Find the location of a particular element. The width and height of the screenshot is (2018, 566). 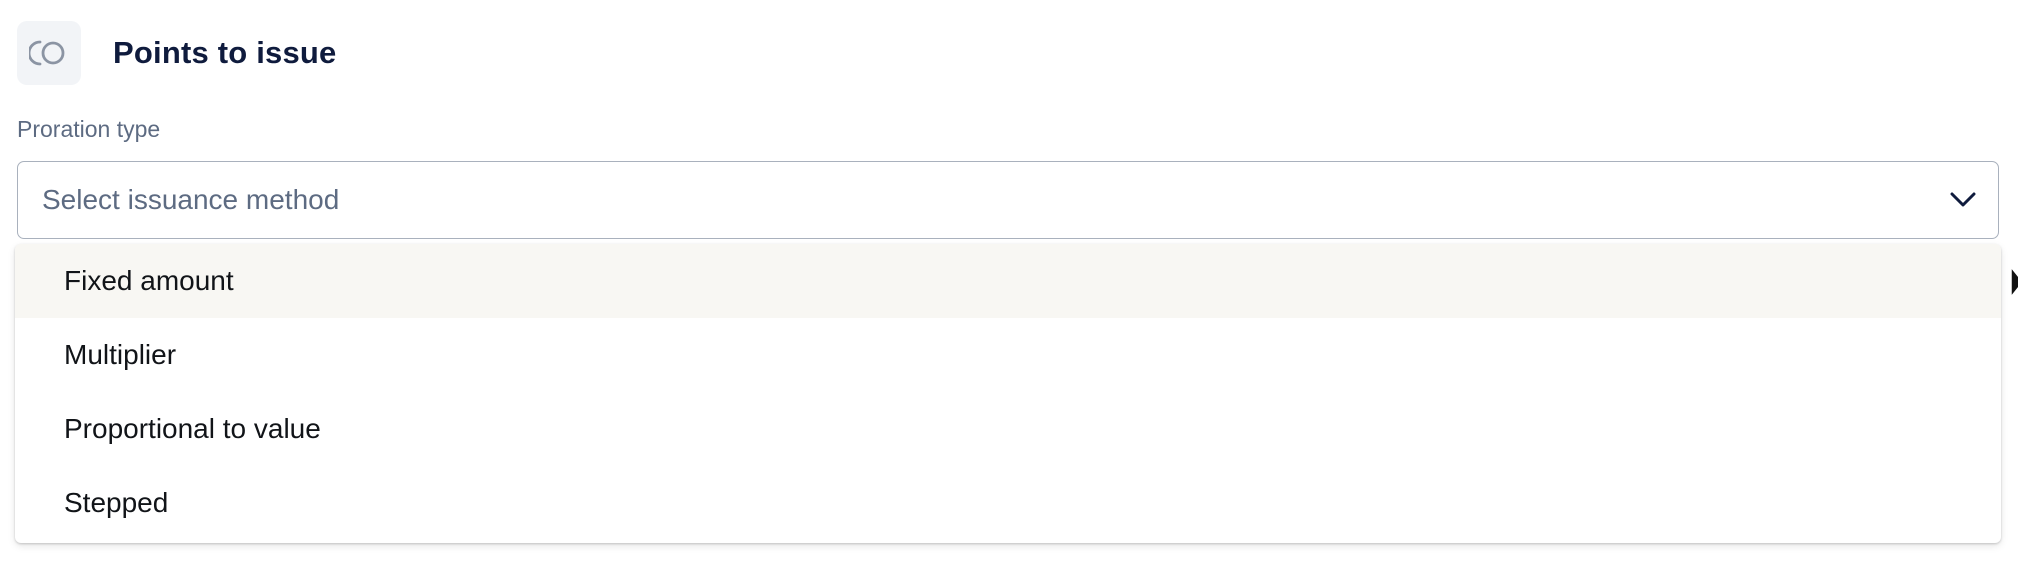

select-placeholder: Select issuance method is located at coordinates (191, 199).